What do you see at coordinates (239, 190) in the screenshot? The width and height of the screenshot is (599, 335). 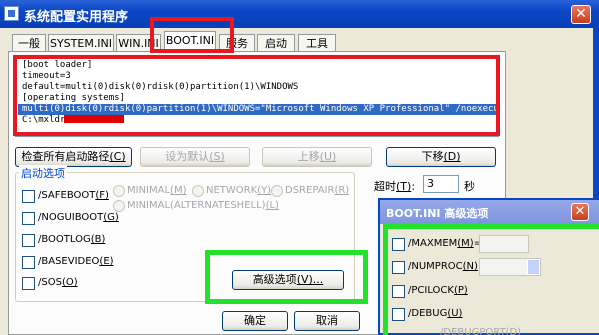 I see `network-label: NETWORK(Y)` at bounding box center [239, 190].